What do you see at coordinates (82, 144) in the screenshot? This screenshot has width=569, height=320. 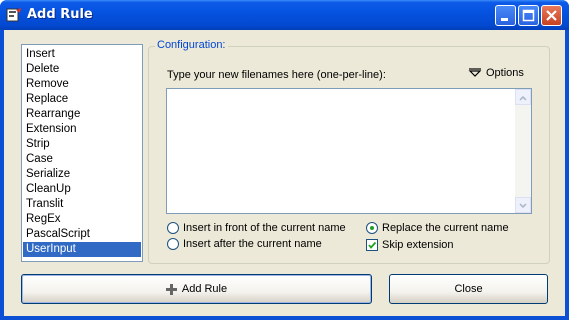 I see `rule-list-item: Strip` at bounding box center [82, 144].